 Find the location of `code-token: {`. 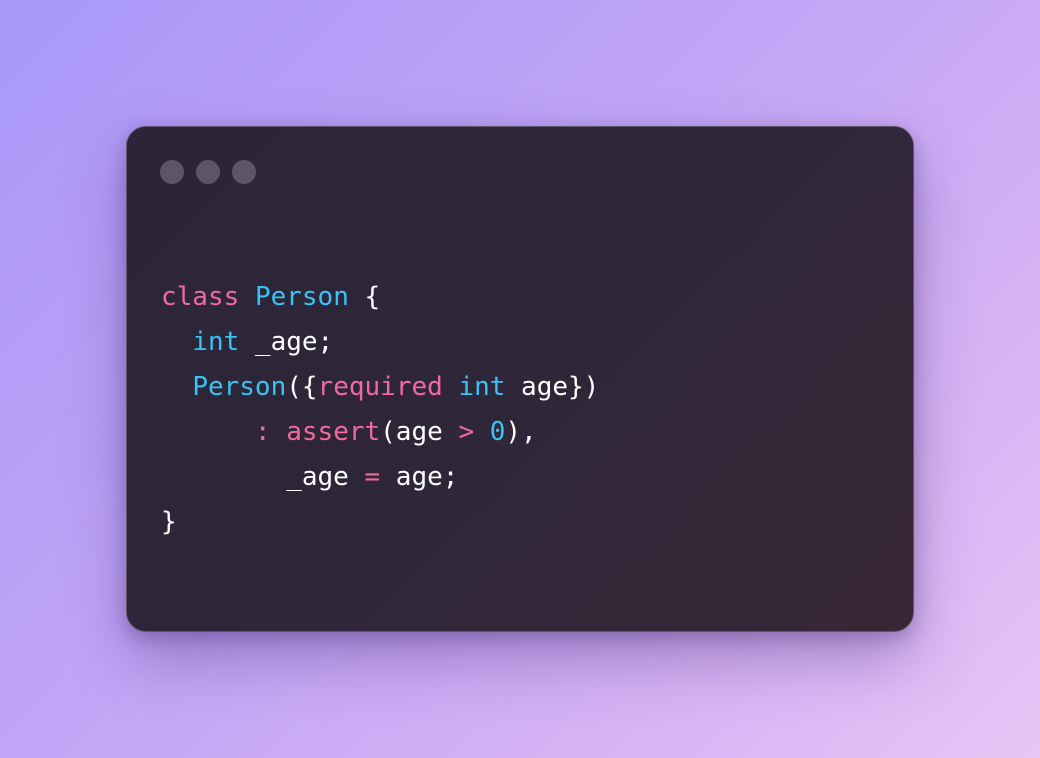

code-token: { is located at coordinates (364, 297).